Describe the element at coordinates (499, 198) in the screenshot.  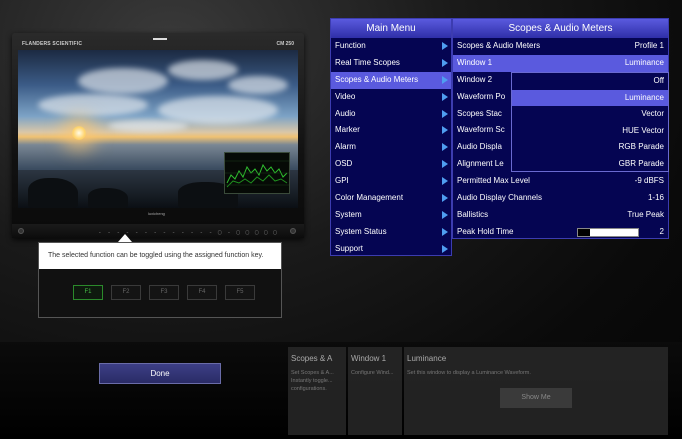
I see `sub-item-label: Audio Display Channels` at that location.